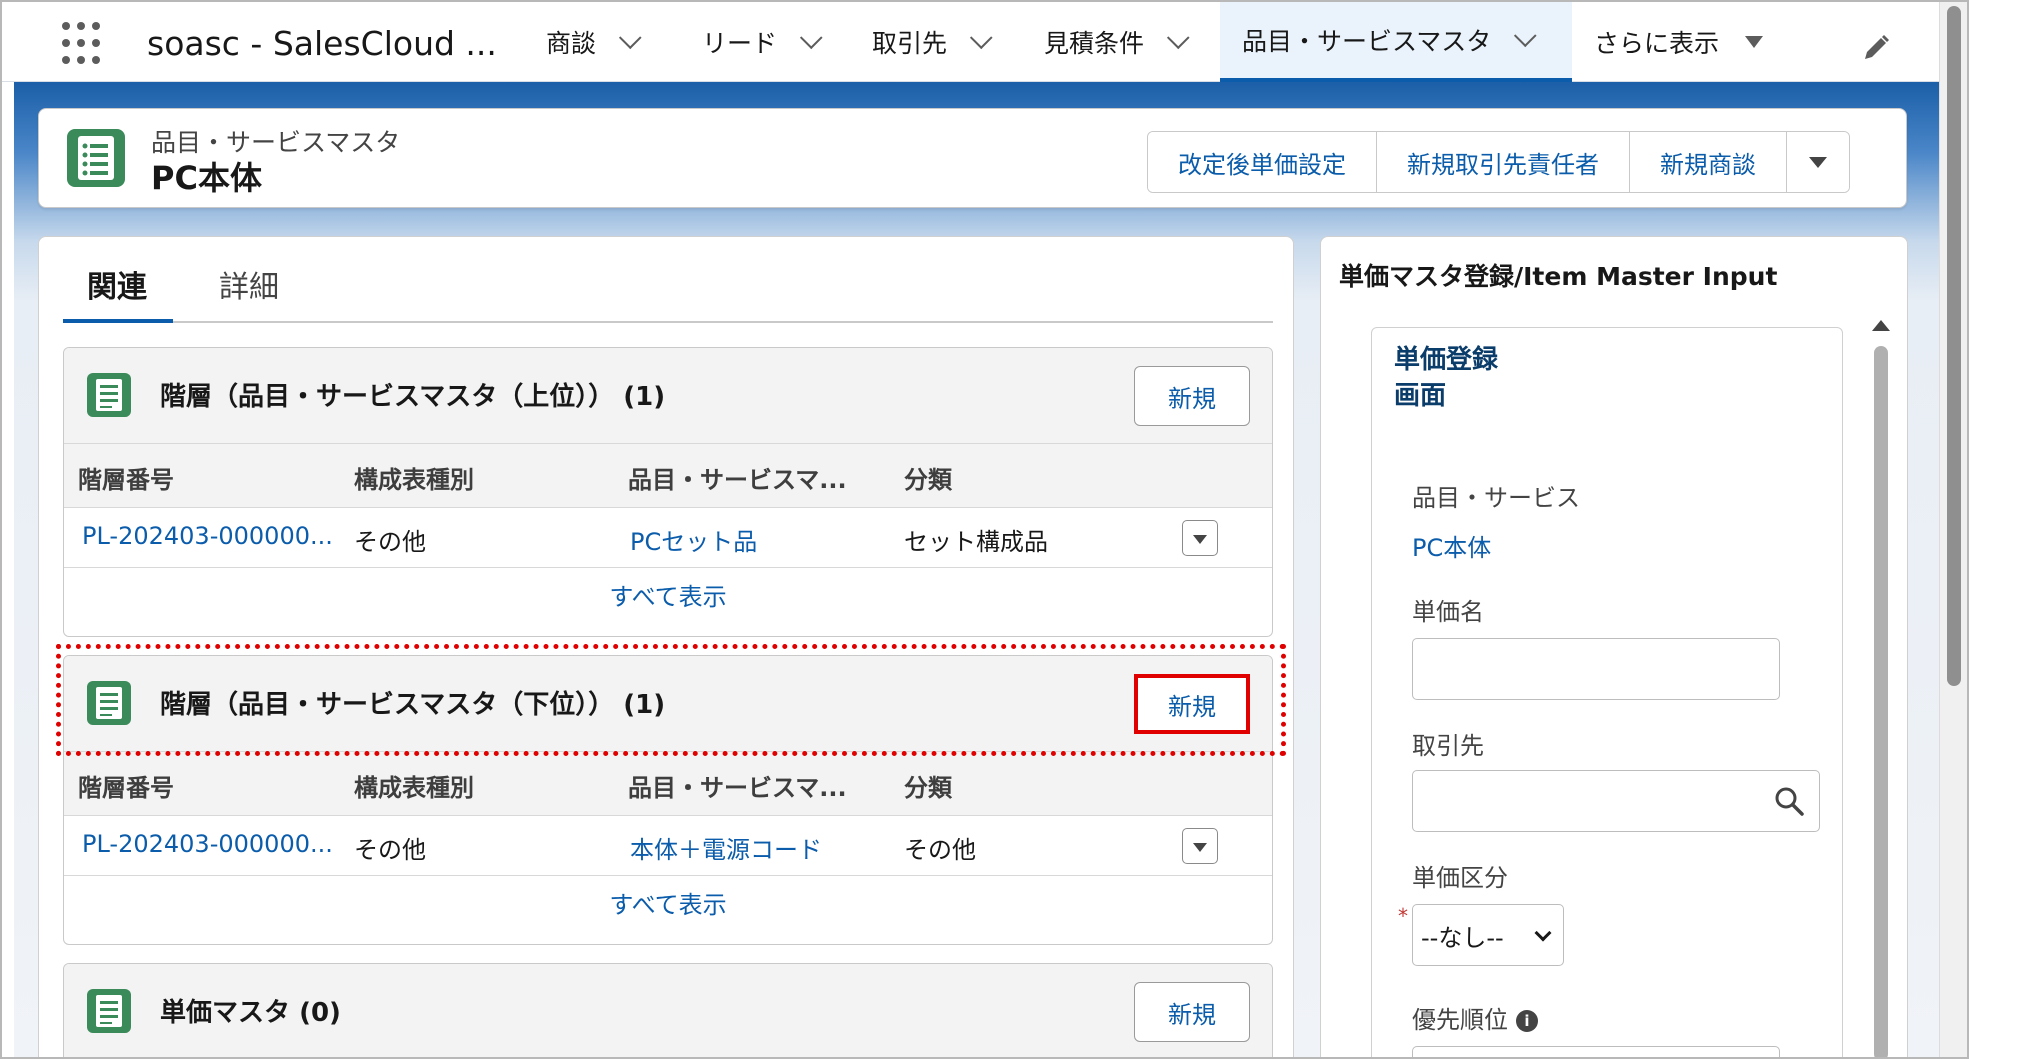 The image size is (2027, 1059). I want to click on search-icon, so click(1789, 801).